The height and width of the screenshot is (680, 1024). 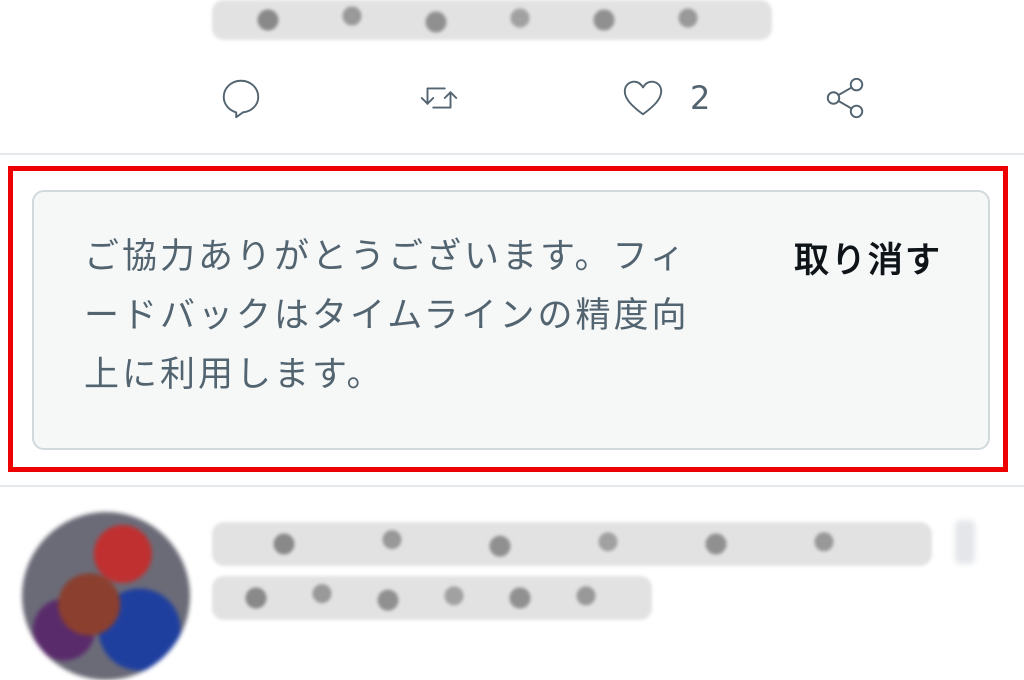 I want to click on like-button: 2, so click(x=665, y=98).